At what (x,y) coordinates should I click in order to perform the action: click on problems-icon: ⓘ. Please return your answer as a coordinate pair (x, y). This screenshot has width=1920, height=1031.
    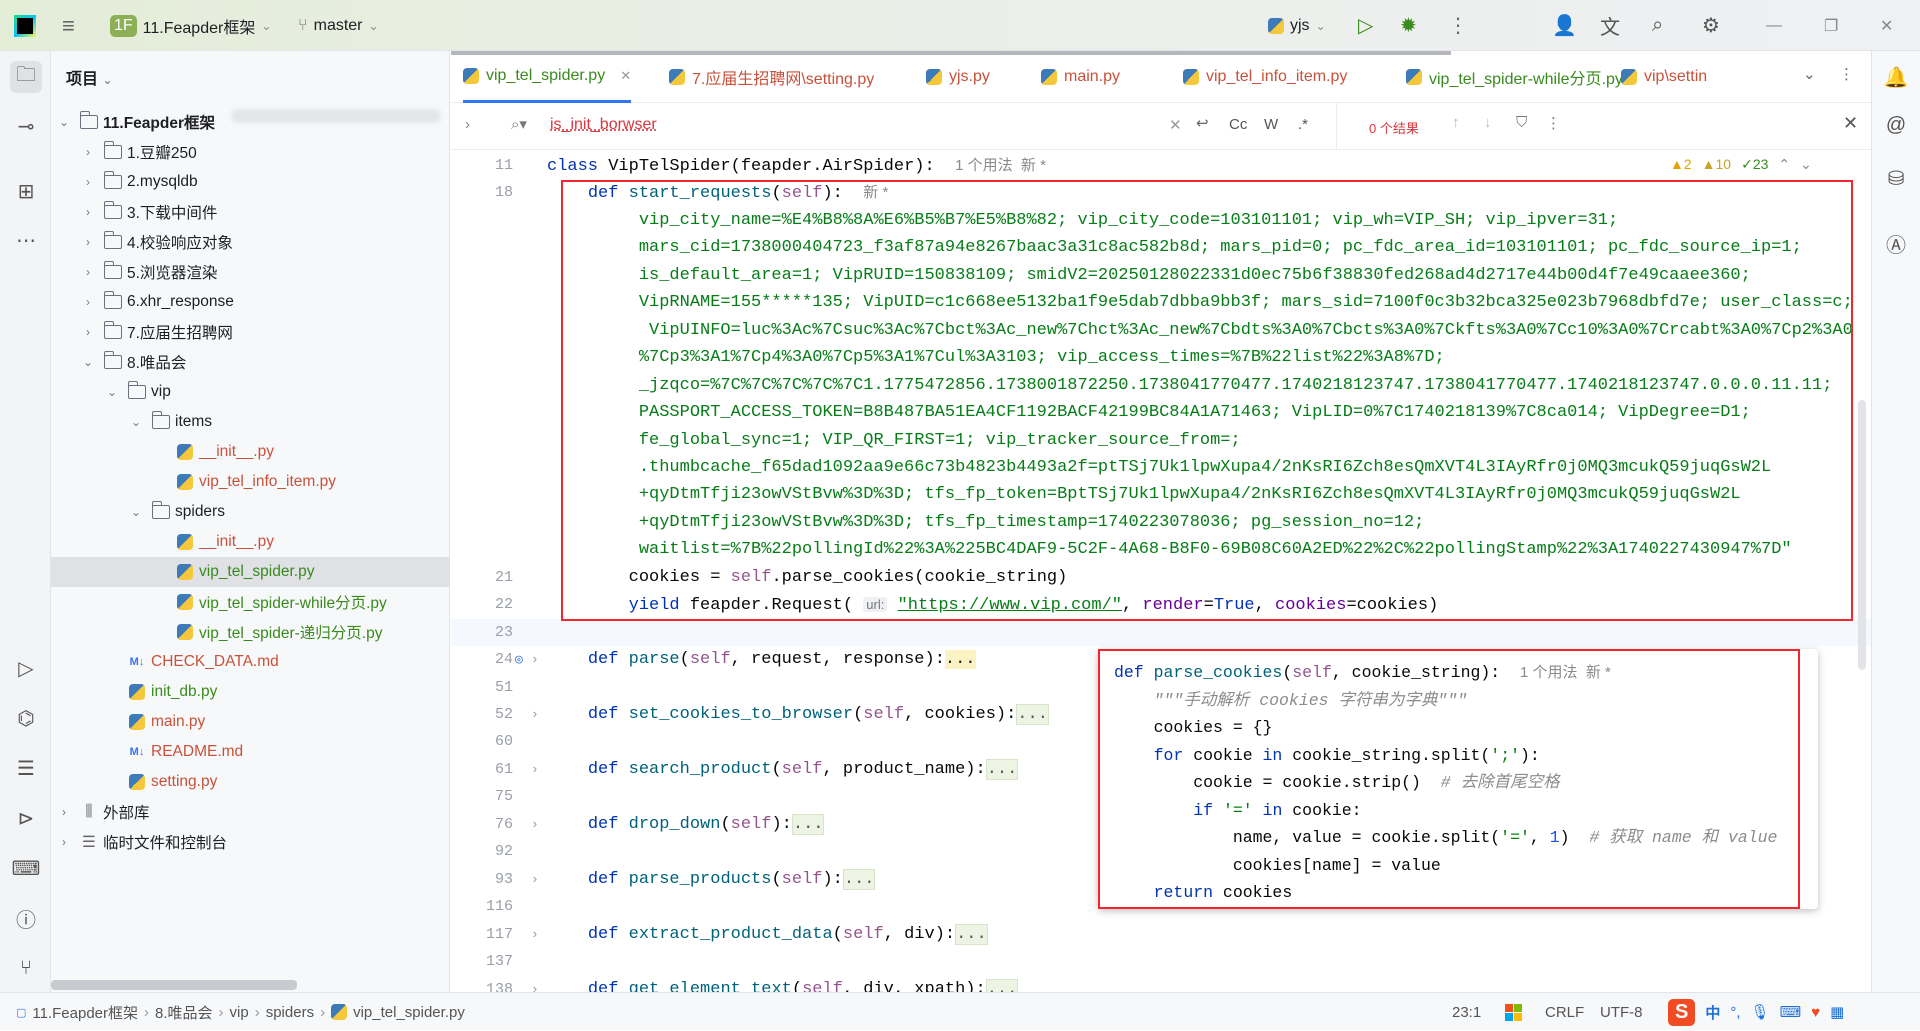
    Looking at the image, I should click on (26, 918).